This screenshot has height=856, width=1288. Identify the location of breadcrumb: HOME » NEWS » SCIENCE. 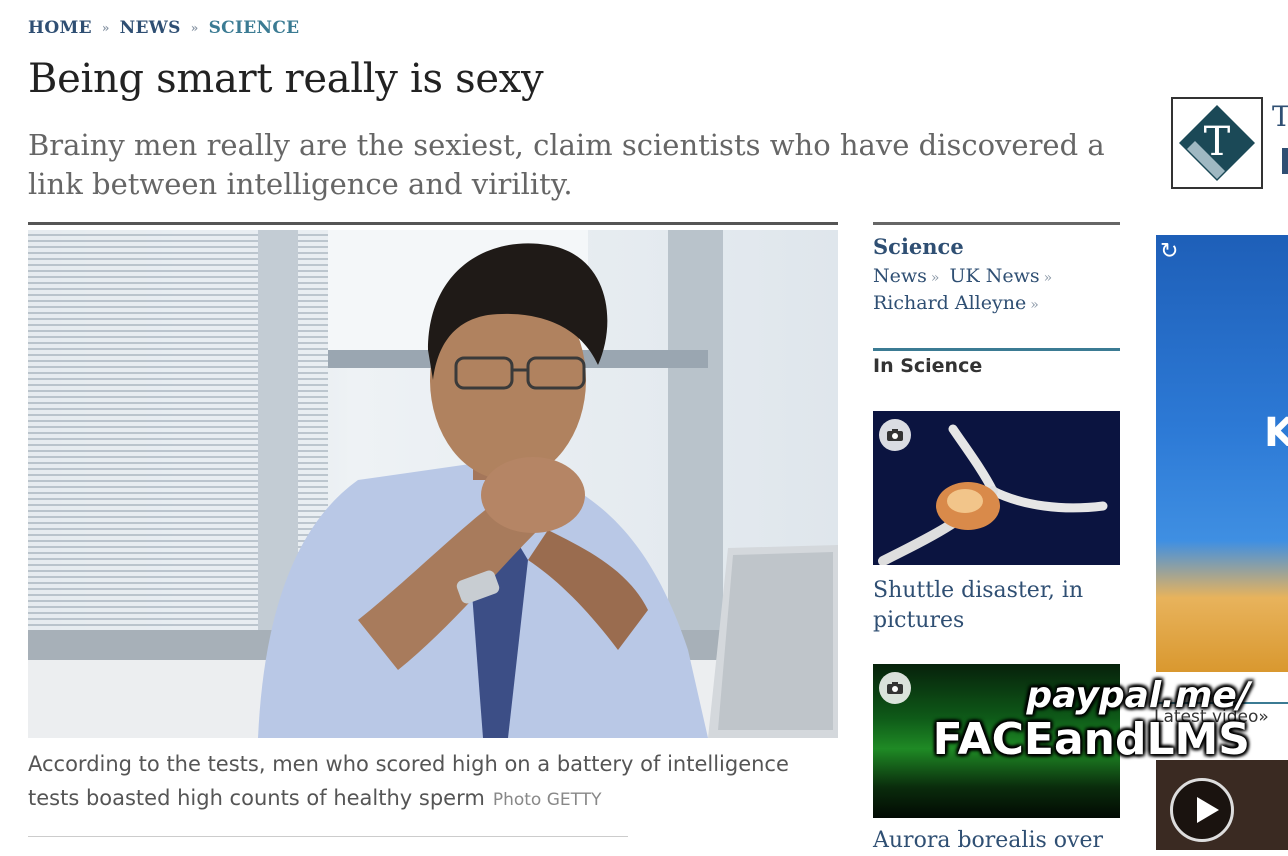
(163, 28).